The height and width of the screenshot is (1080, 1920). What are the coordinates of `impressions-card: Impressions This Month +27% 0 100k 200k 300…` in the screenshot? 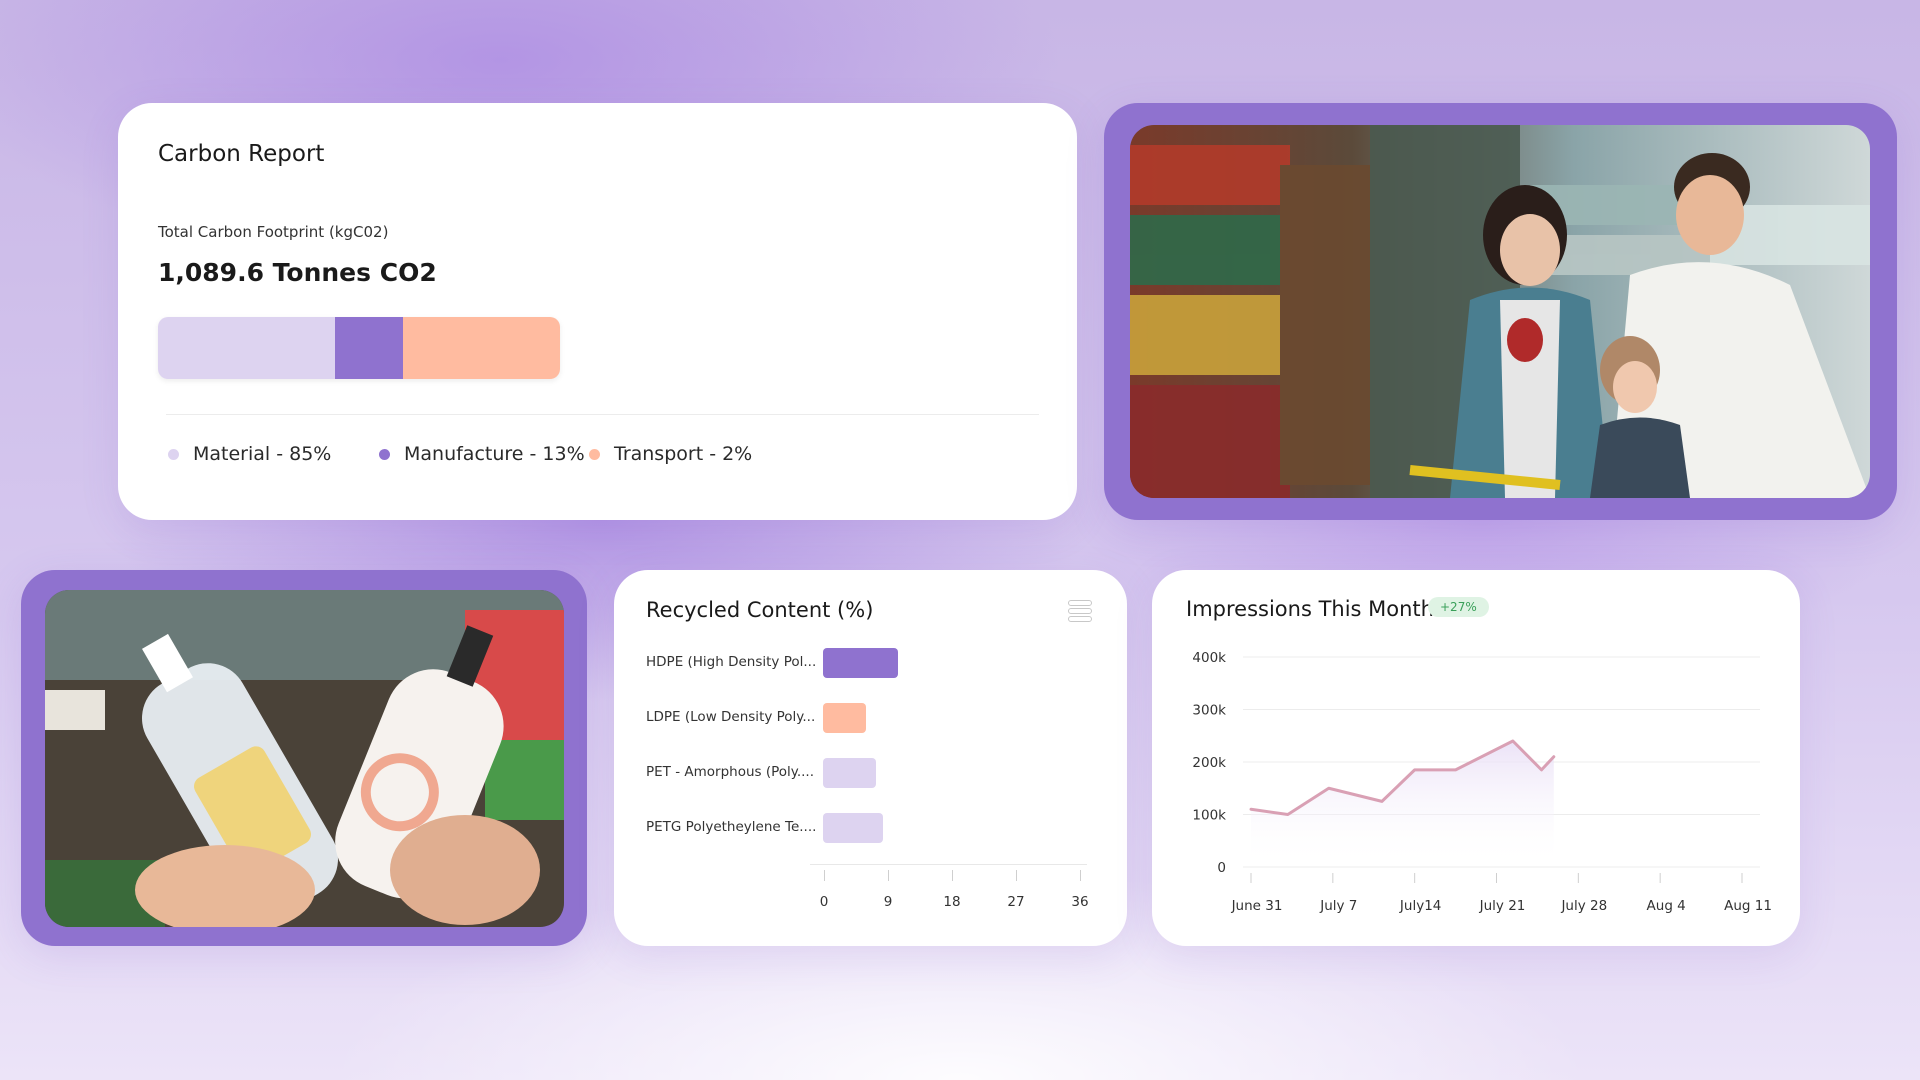 It's located at (1476, 758).